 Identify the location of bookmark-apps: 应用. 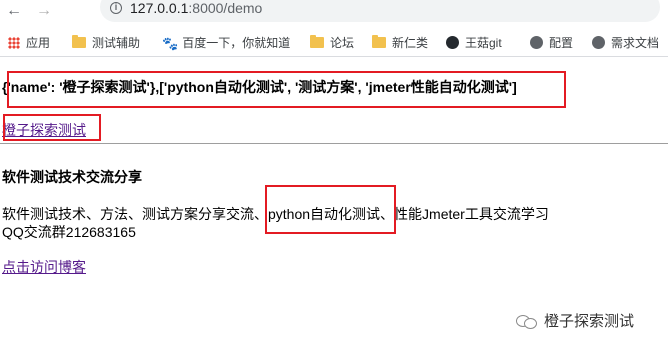
(29, 42).